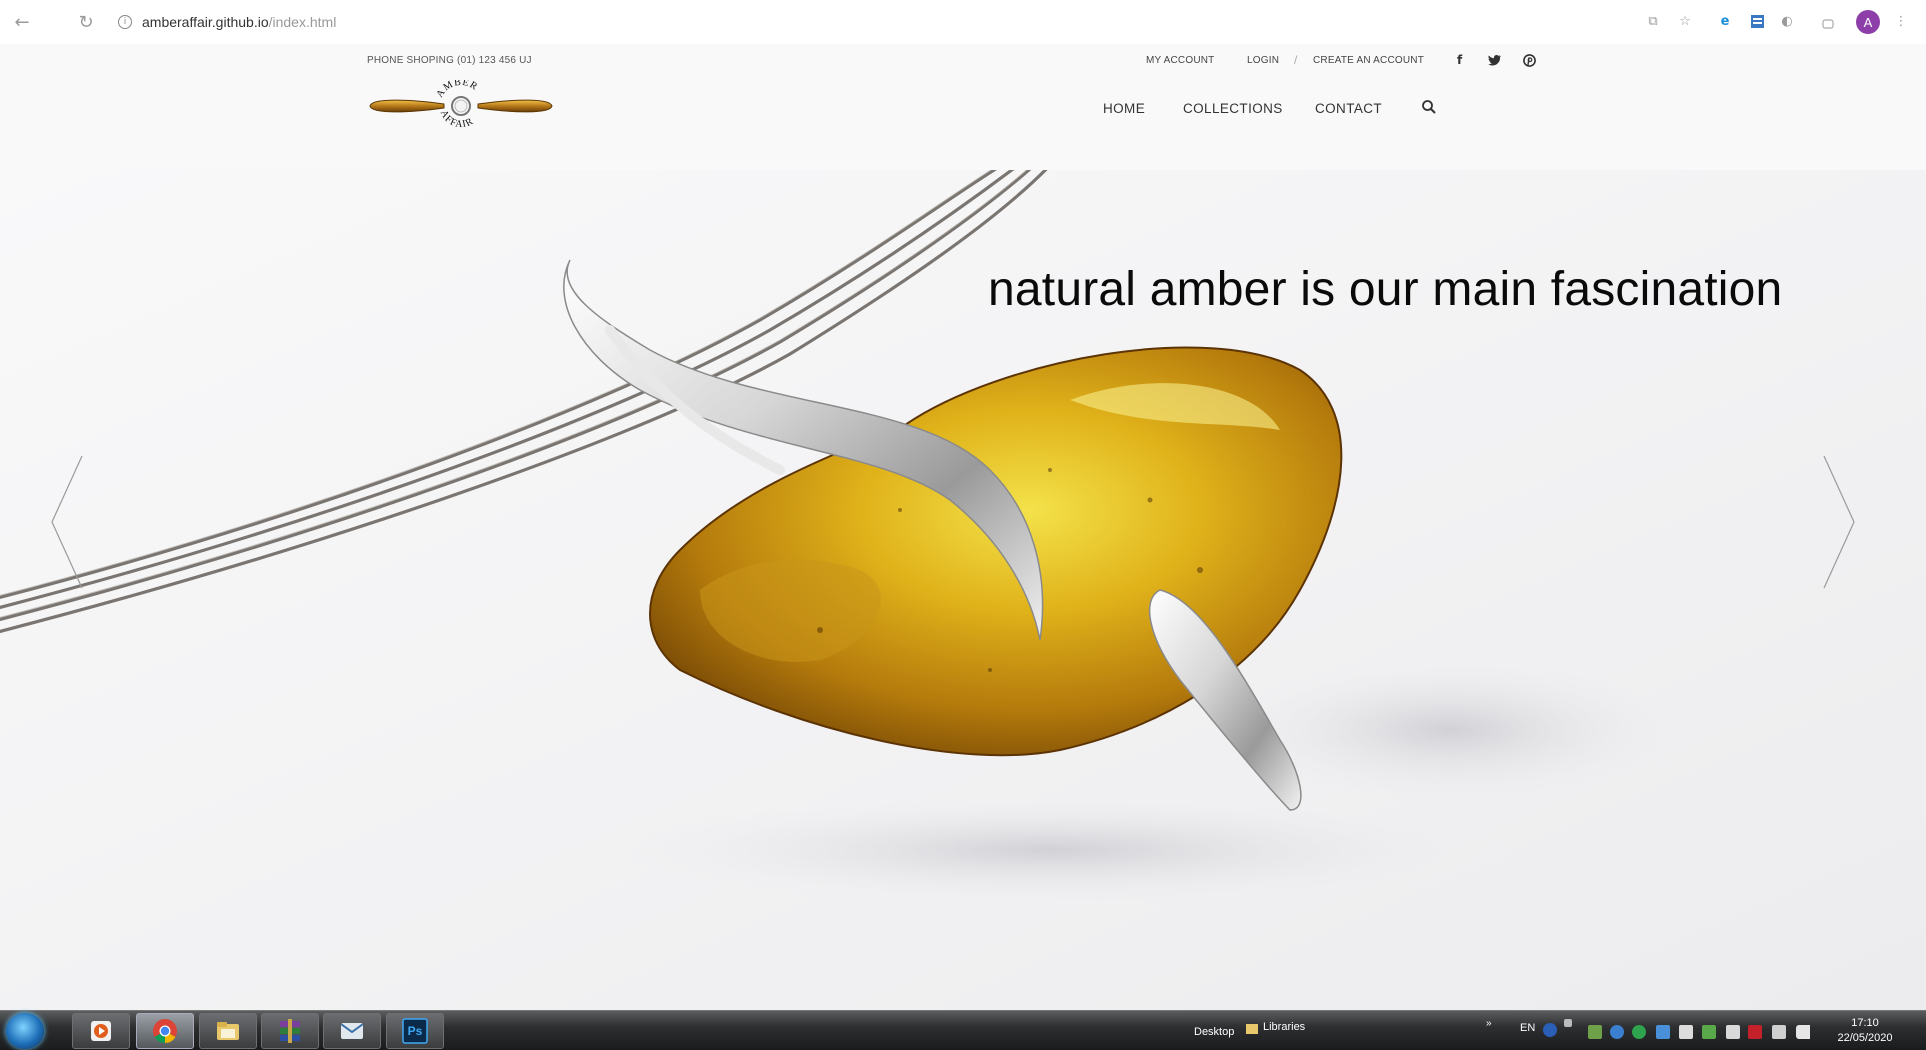 This screenshot has height=1050, width=1926. I want to click on language-indicator: EN, so click(1527, 1028).